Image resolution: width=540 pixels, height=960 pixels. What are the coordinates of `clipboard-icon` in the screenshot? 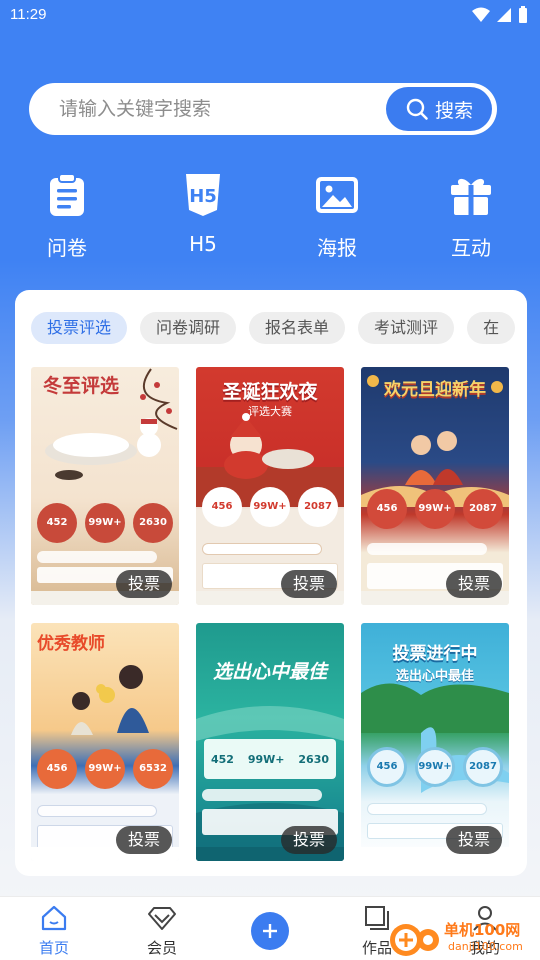 It's located at (67, 194).